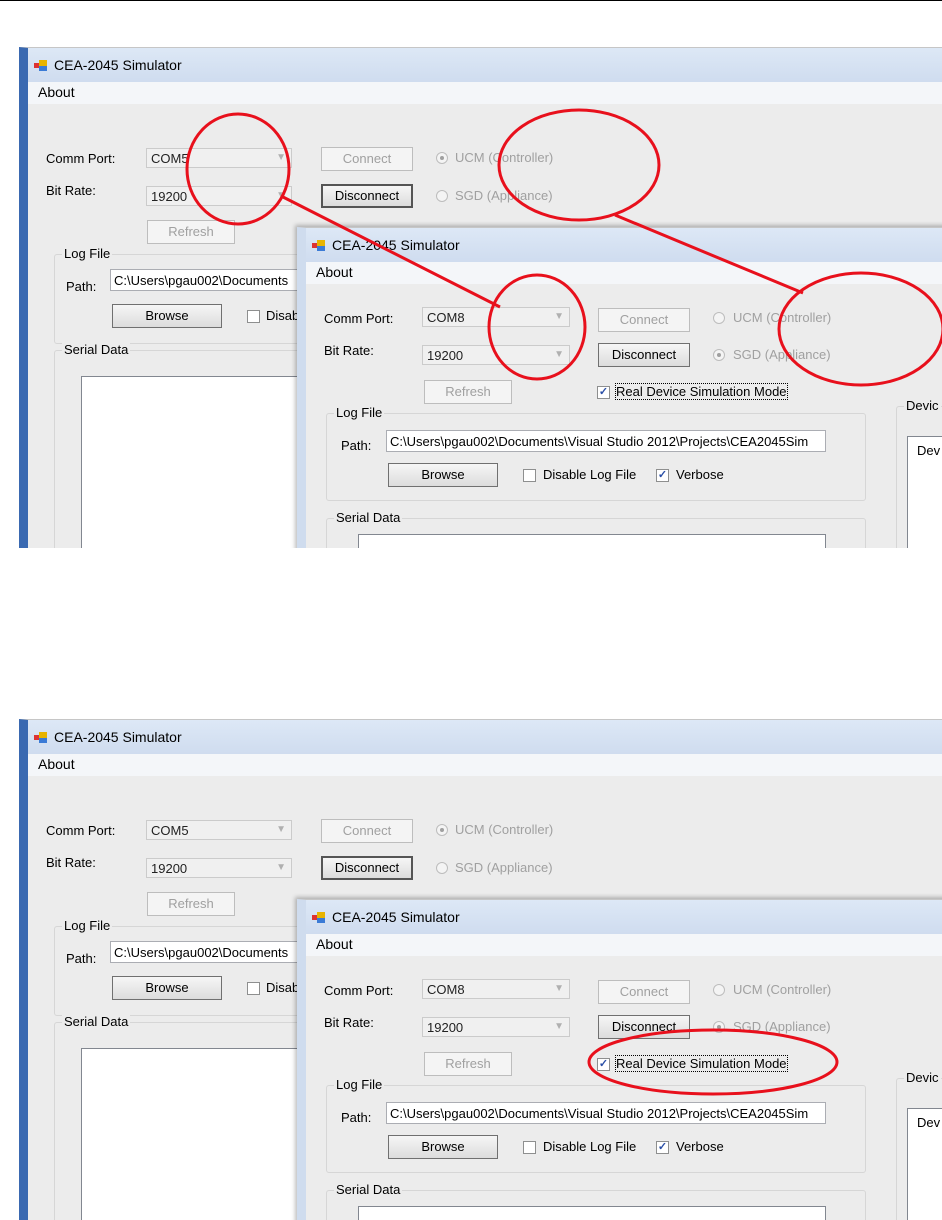 The width and height of the screenshot is (942, 1220). What do you see at coordinates (238, 169) in the screenshot?
I see `annotation-circle-comm-port` at bounding box center [238, 169].